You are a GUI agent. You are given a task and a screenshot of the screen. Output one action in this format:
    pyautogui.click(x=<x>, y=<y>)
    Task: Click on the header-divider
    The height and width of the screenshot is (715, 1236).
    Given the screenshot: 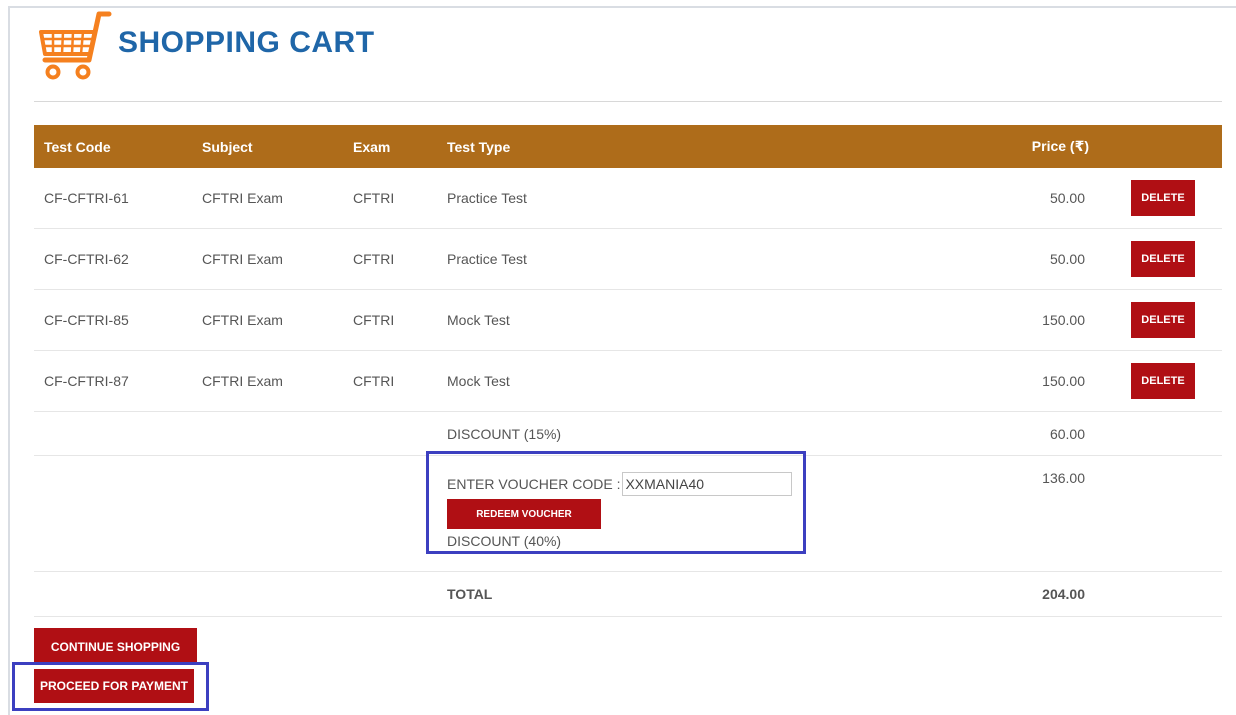 What is the action you would take?
    pyautogui.click(x=628, y=101)
    